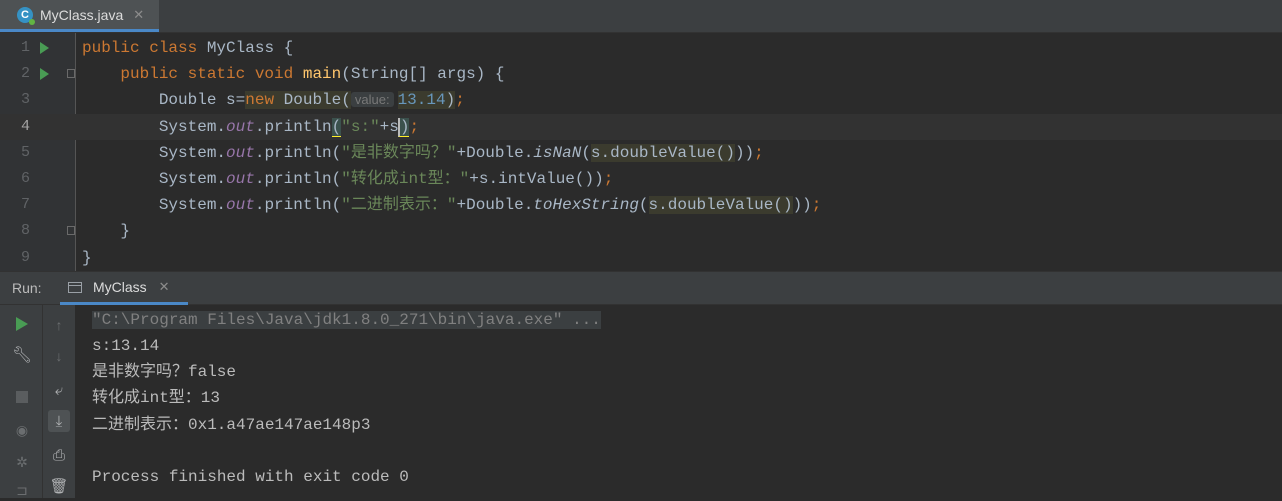  Describe the element at coordinates (317, 100) in the screenshot. I see `code-token: Double(` at that location.